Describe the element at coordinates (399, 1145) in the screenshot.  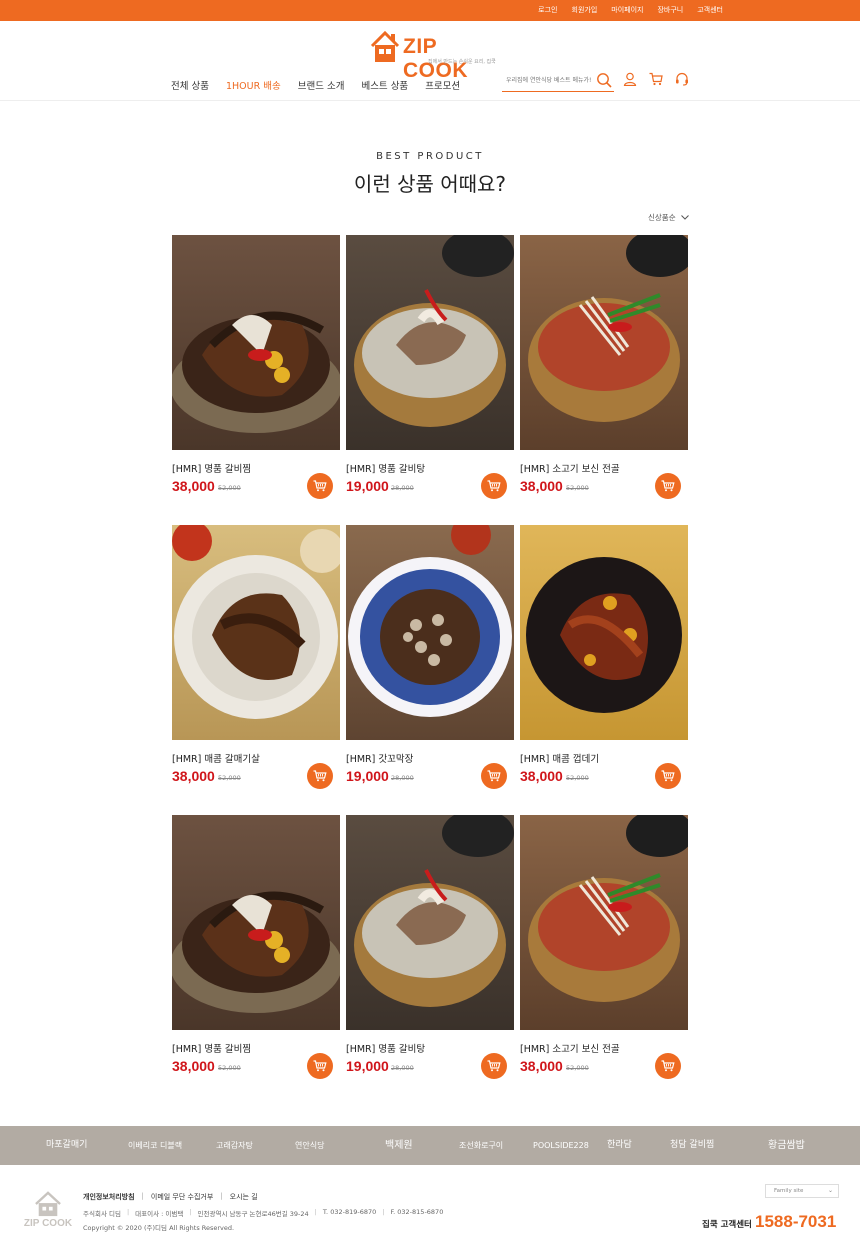
I see `brand-logo: 백제원` at that location.